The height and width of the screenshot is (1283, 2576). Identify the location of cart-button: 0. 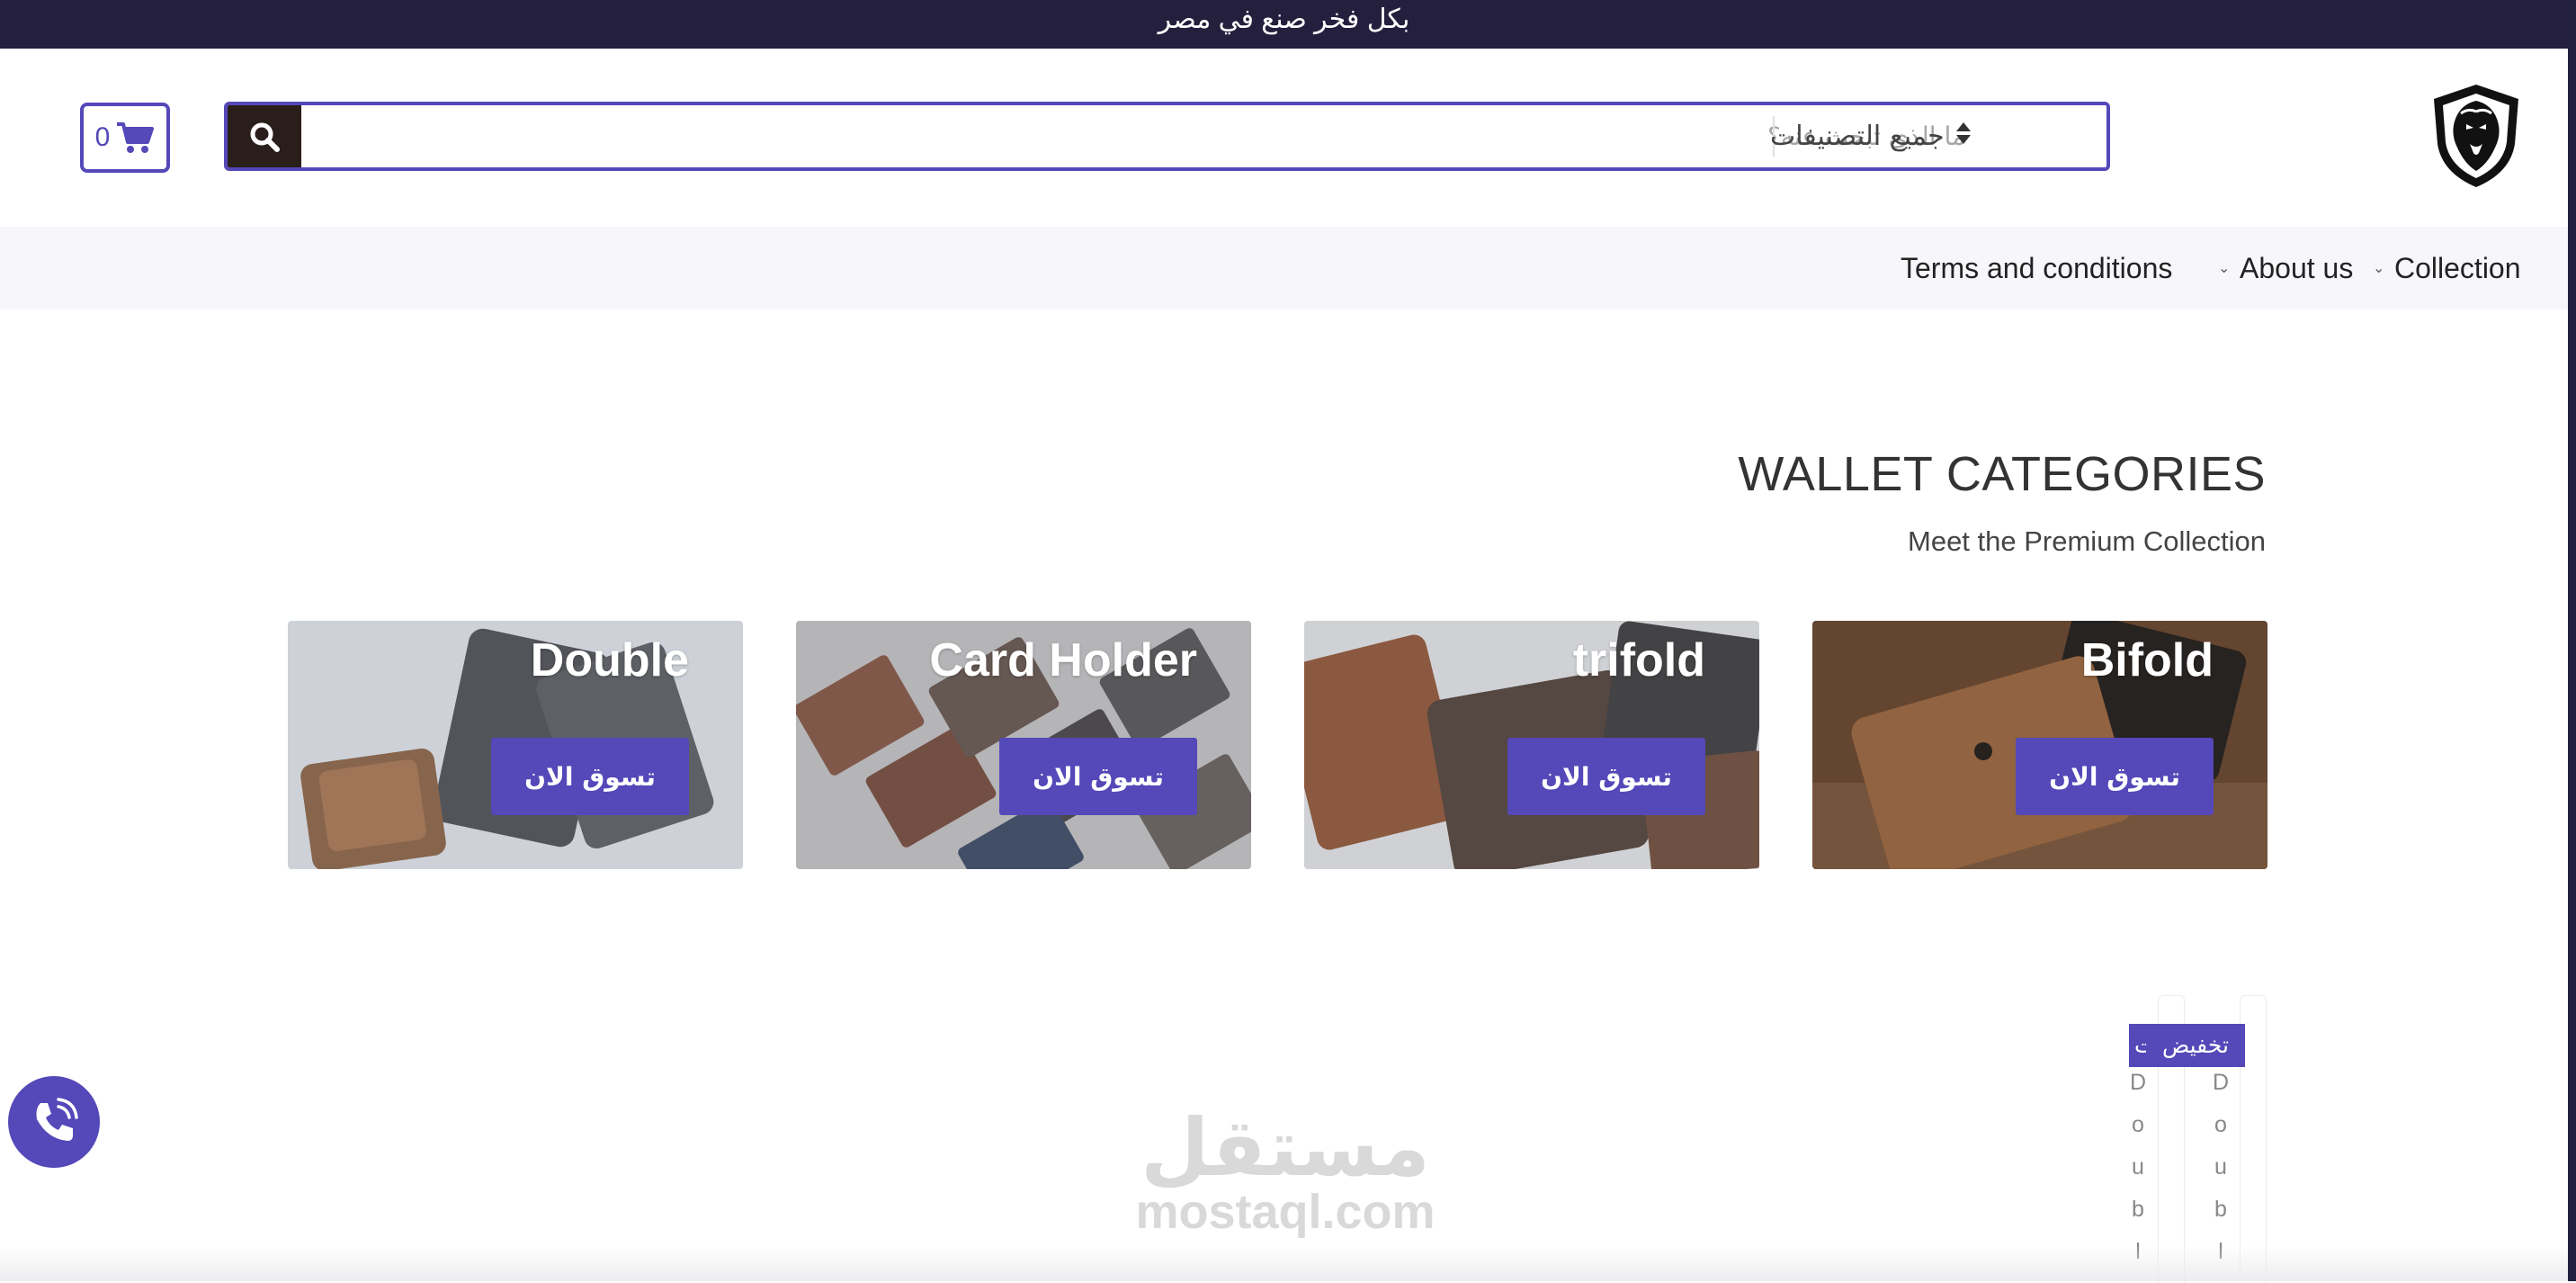
(125, 138).